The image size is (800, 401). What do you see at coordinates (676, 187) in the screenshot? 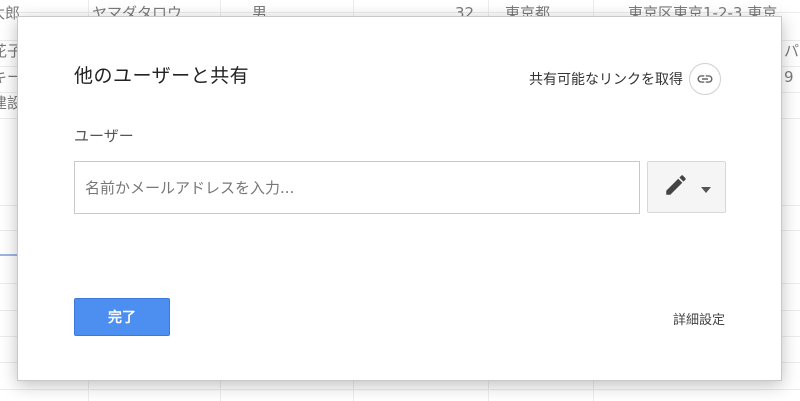
I see `pencil-icon` at bounding box center [676, 187].